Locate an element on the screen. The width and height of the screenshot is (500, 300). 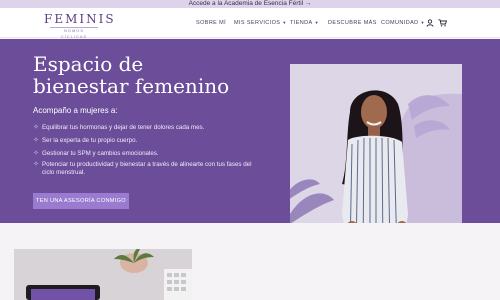
announcement-link: Accede a la Academia de Esencia Fértil → is located at coordinates (250, 4).